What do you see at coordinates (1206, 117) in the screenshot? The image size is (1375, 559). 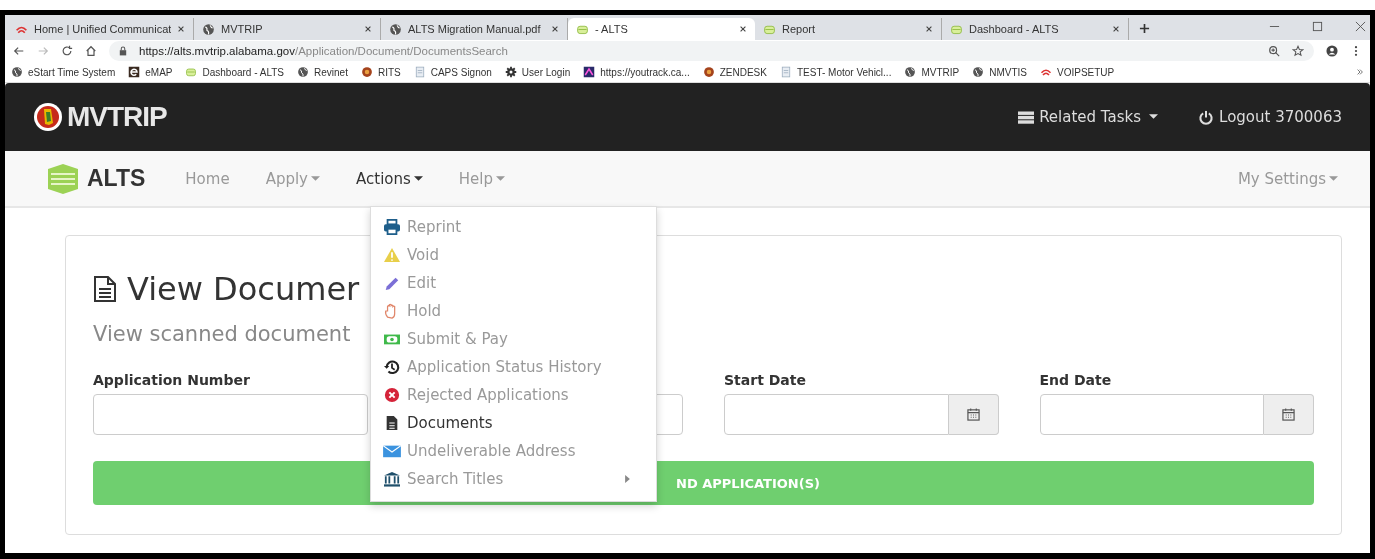 I see `power-icon` at bounding box center [1206, 117].